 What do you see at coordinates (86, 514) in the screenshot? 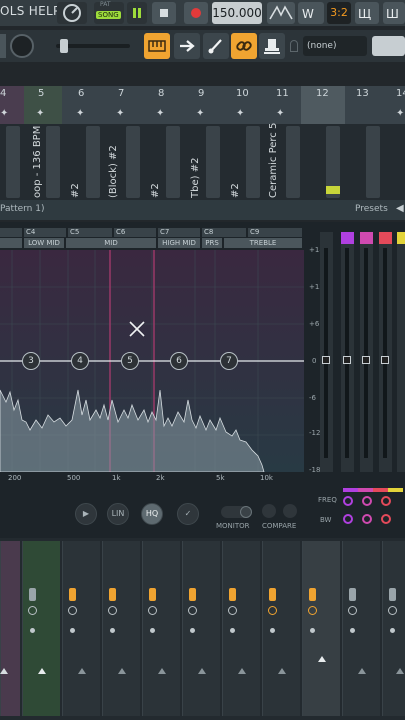
I see `play-icon: ▶` at bounding box center [86, 514].